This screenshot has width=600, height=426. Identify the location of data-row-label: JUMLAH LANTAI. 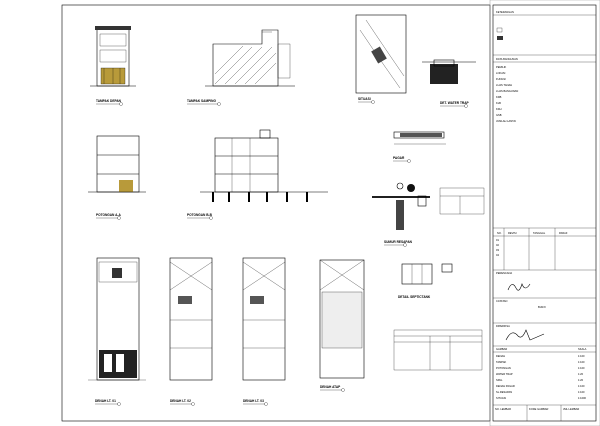
(506, 121).